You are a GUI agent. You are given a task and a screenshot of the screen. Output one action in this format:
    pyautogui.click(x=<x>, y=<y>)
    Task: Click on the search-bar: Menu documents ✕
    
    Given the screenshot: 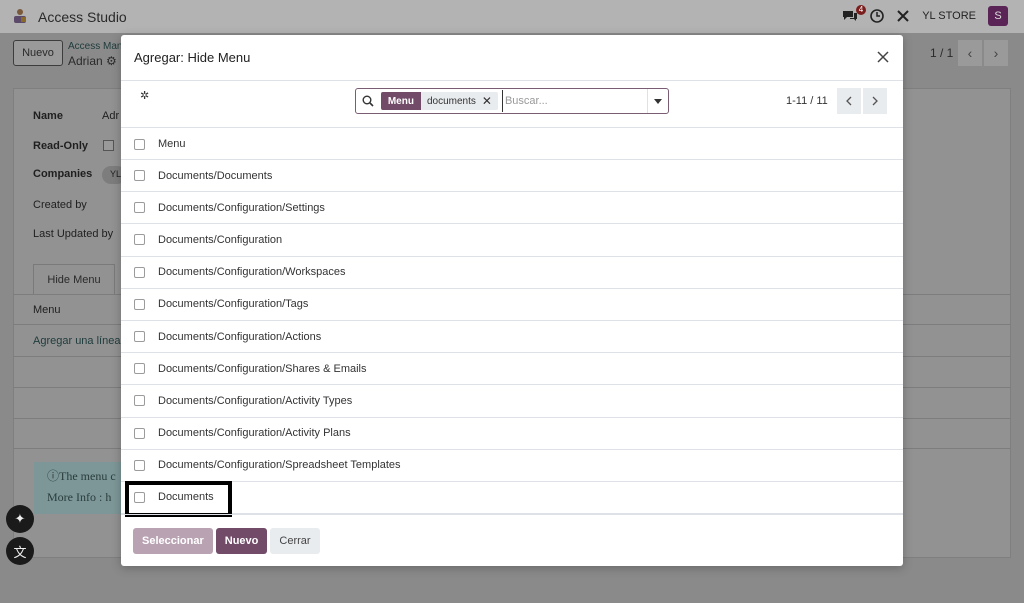 What is the action you would take?
    pyautogui.click(x=512, y=101)
    